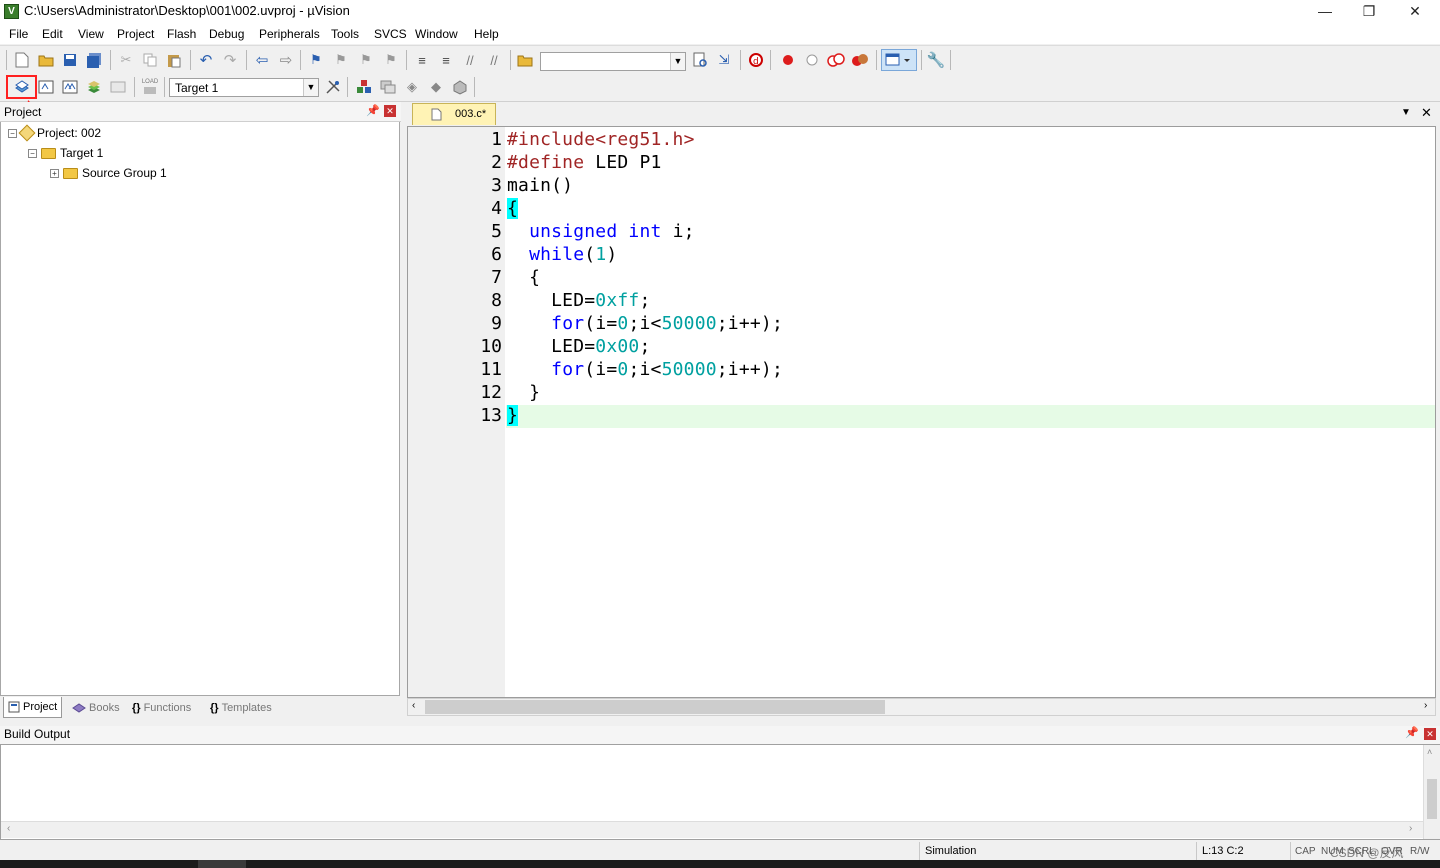 This screenshot has height=868, width=1440. I want to click on window-layout-icon, so click(899, 60).